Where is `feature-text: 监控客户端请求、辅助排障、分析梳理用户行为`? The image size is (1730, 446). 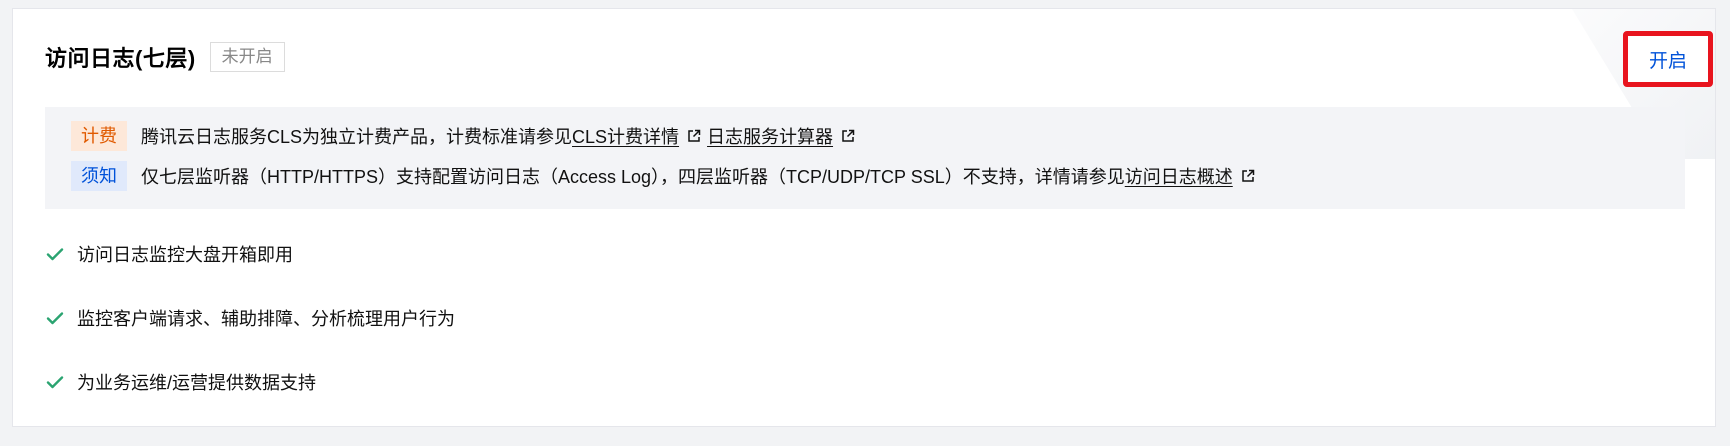
feature-text: 监控客户端请求、辅助排障、分析梳理用户行为 is located at coordinates (266, 319).